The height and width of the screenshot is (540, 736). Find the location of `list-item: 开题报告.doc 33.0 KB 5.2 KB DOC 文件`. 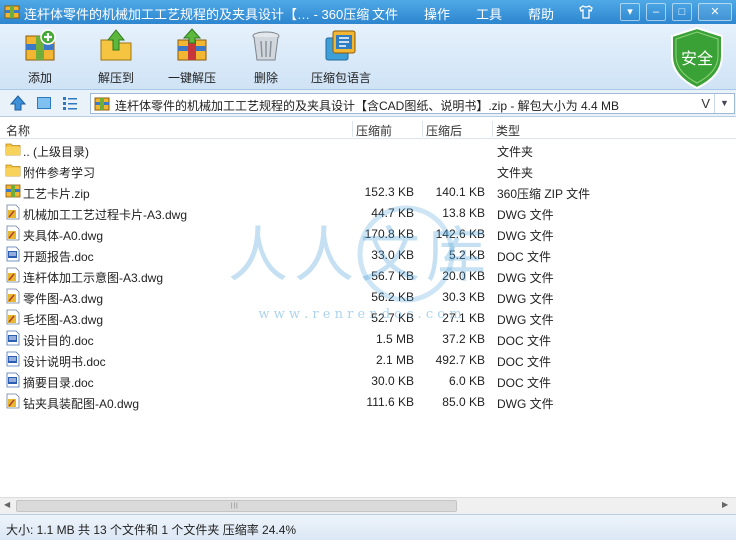

list-item: 开题报告.doc 33.0 KB 5.2 KB DOC 文件 is located at coordinates (368, 254).